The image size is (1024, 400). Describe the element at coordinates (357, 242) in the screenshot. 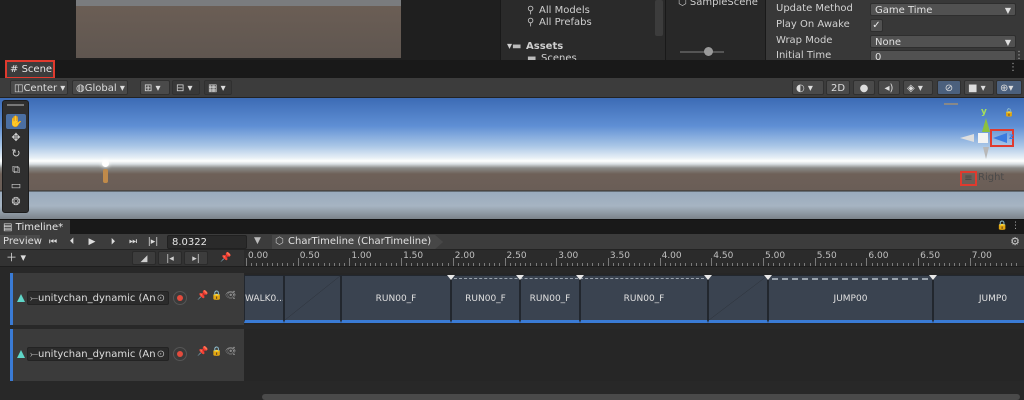

I see `timeline-asset-breadcrumb: ⬡ CharTimeline (CharTimeline)` at that location.